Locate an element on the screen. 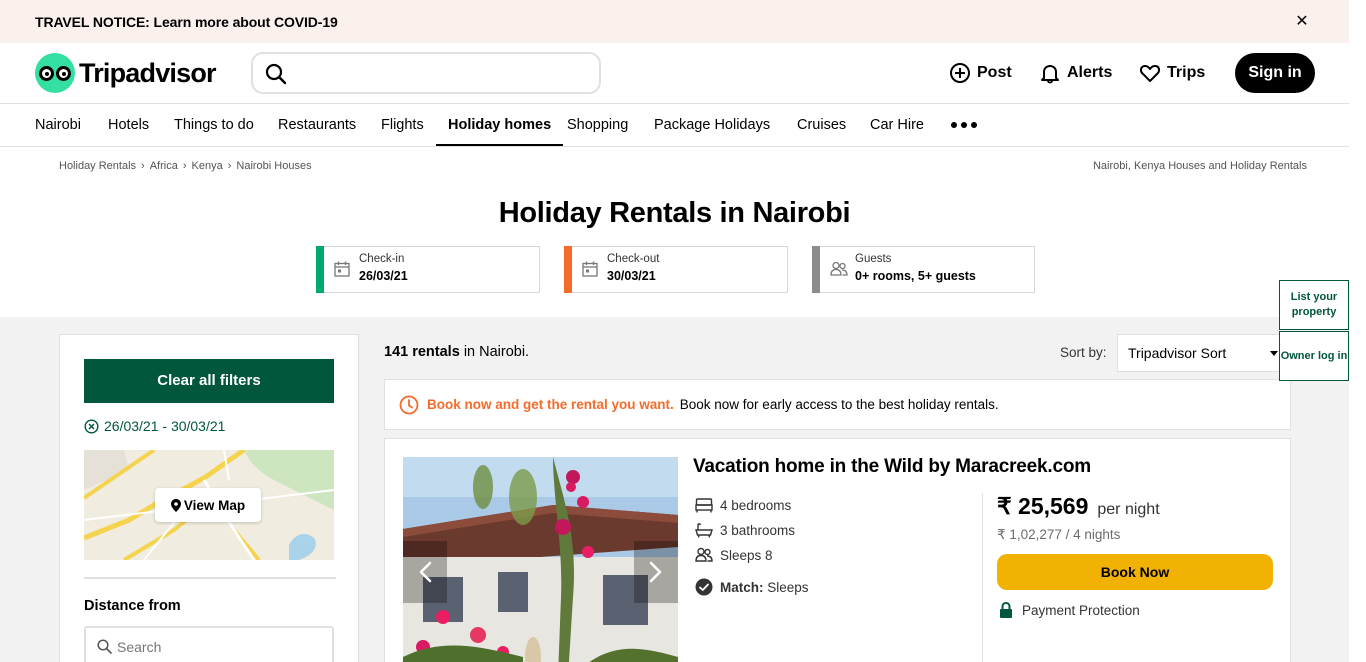 The image size is (1366, 662). guests-label: Guests is located at coordinates (873, 259).